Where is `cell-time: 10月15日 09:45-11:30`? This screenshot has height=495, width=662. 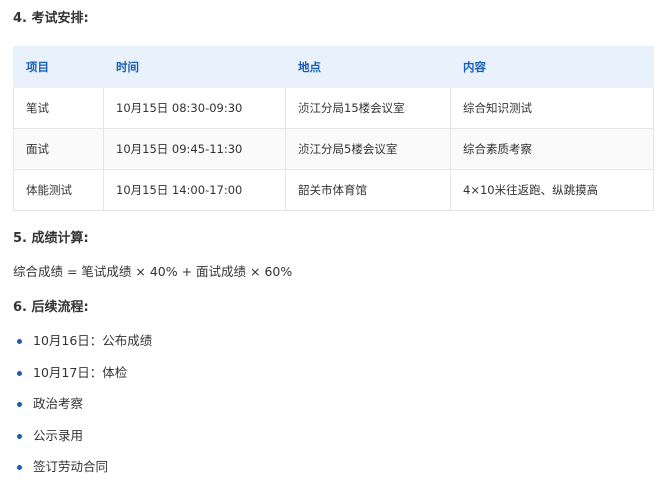
cell-time: 10月15日 09:45-11:30 is located at coordinates (194, 149).